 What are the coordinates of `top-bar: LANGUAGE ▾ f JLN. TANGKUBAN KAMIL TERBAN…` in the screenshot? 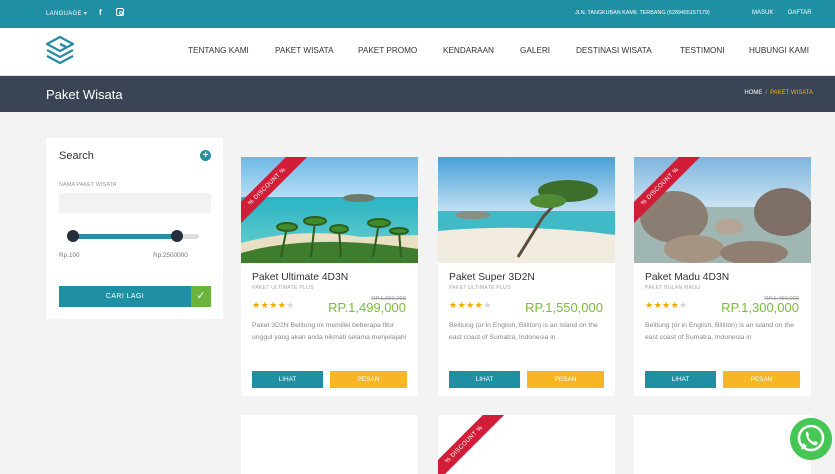 It's located at (417, 14).